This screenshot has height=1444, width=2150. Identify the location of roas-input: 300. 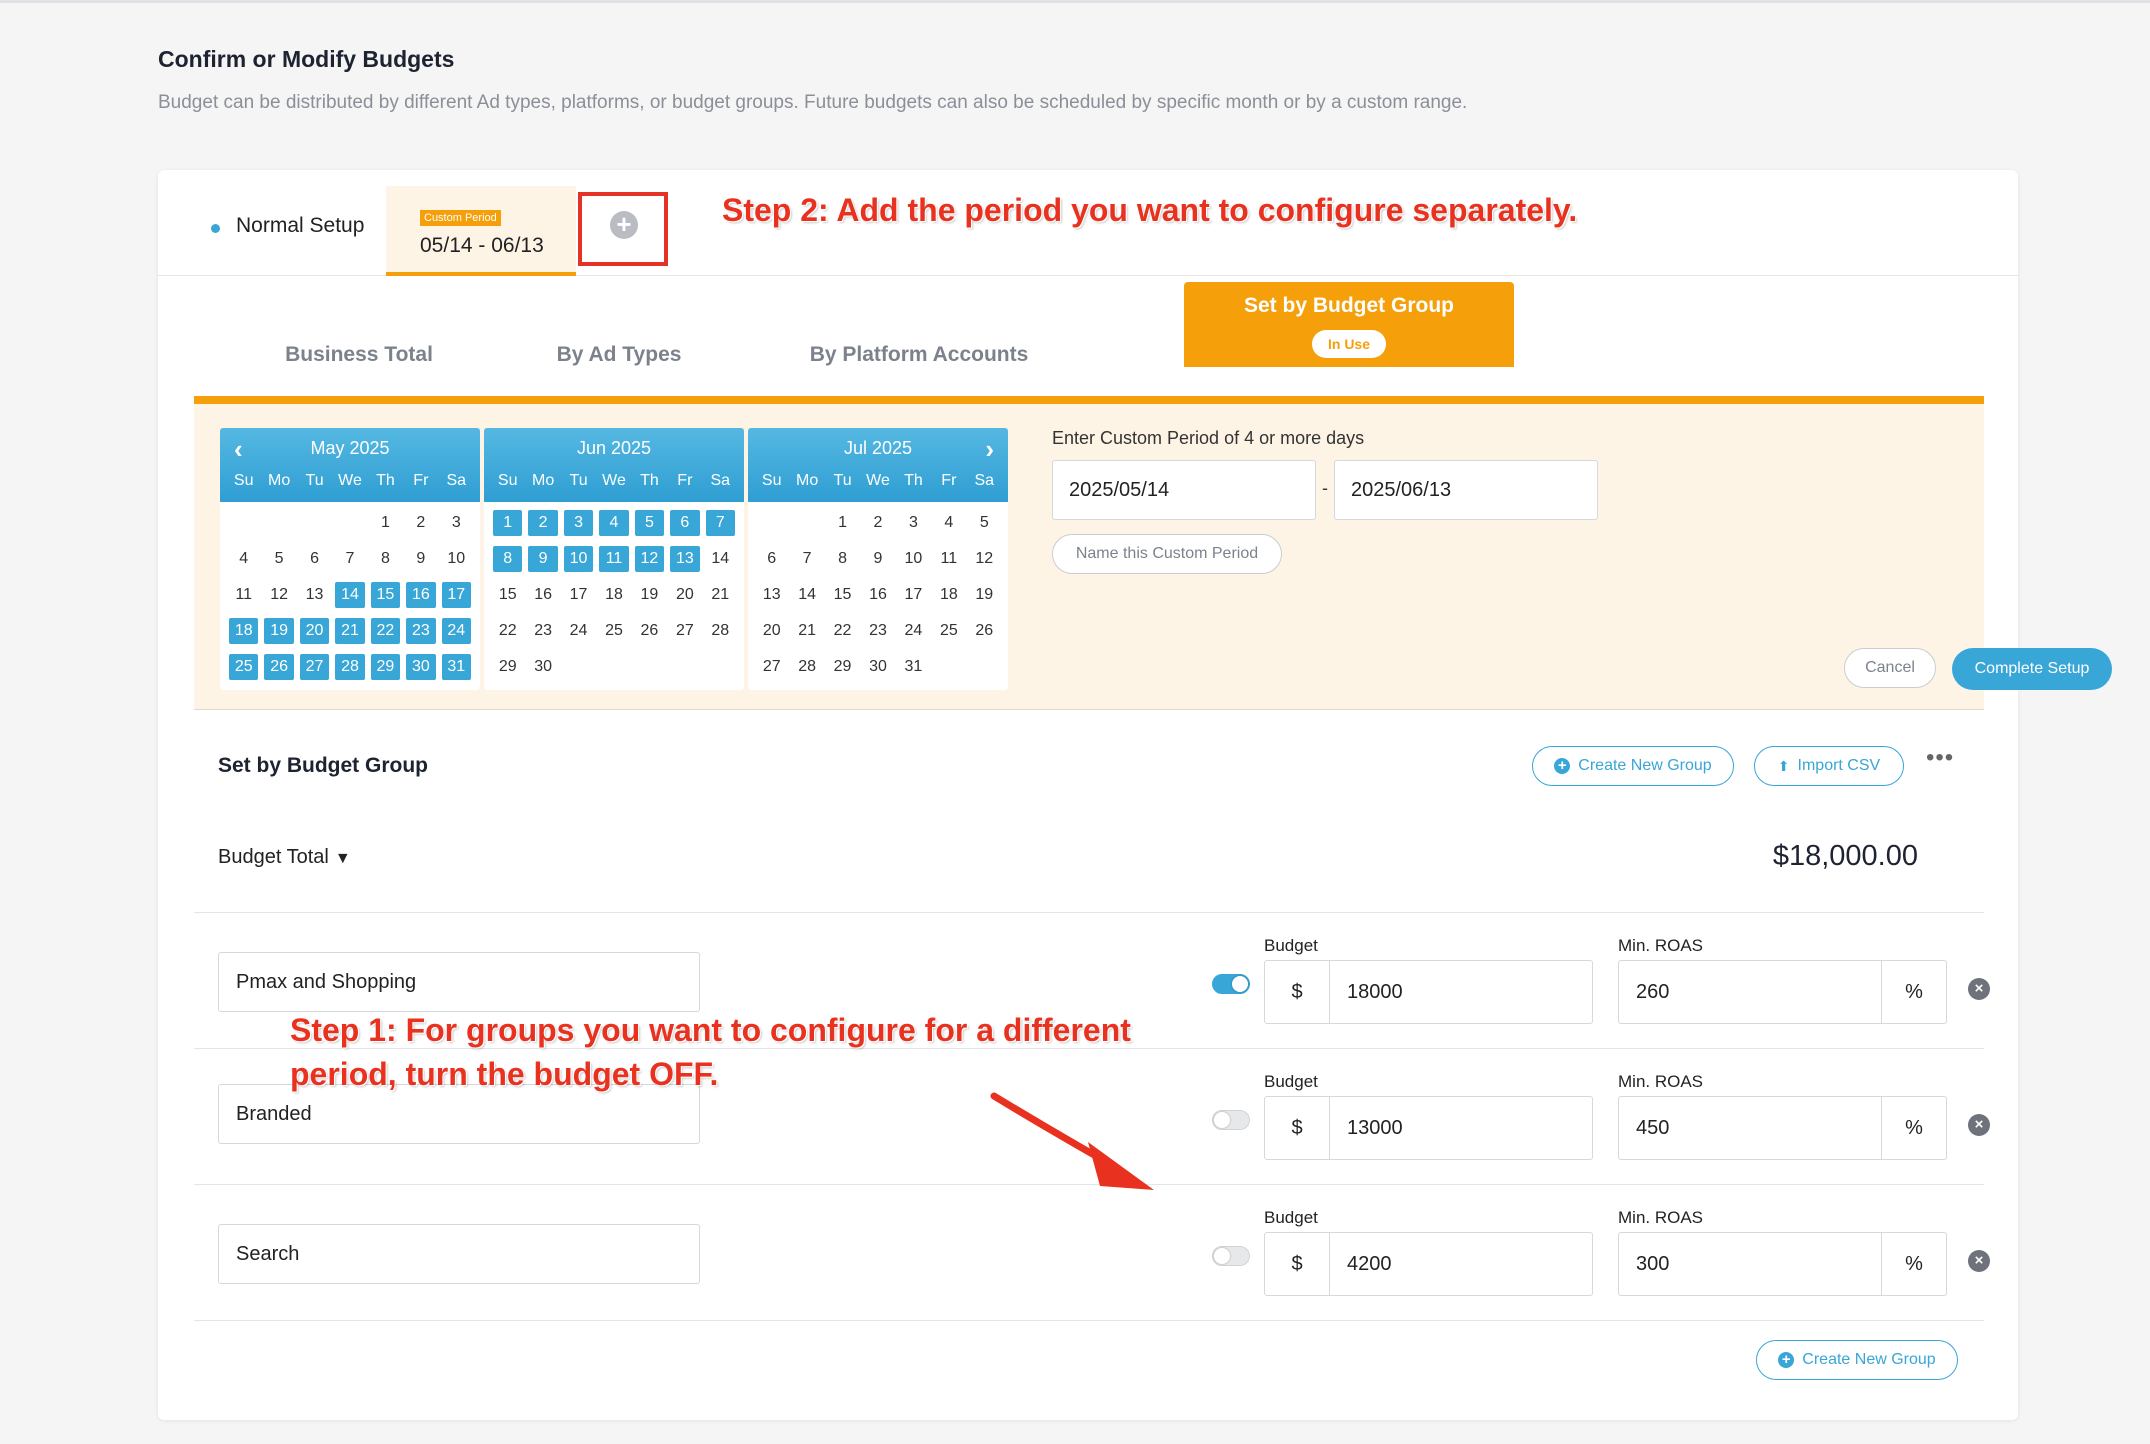
(1750, 1264).